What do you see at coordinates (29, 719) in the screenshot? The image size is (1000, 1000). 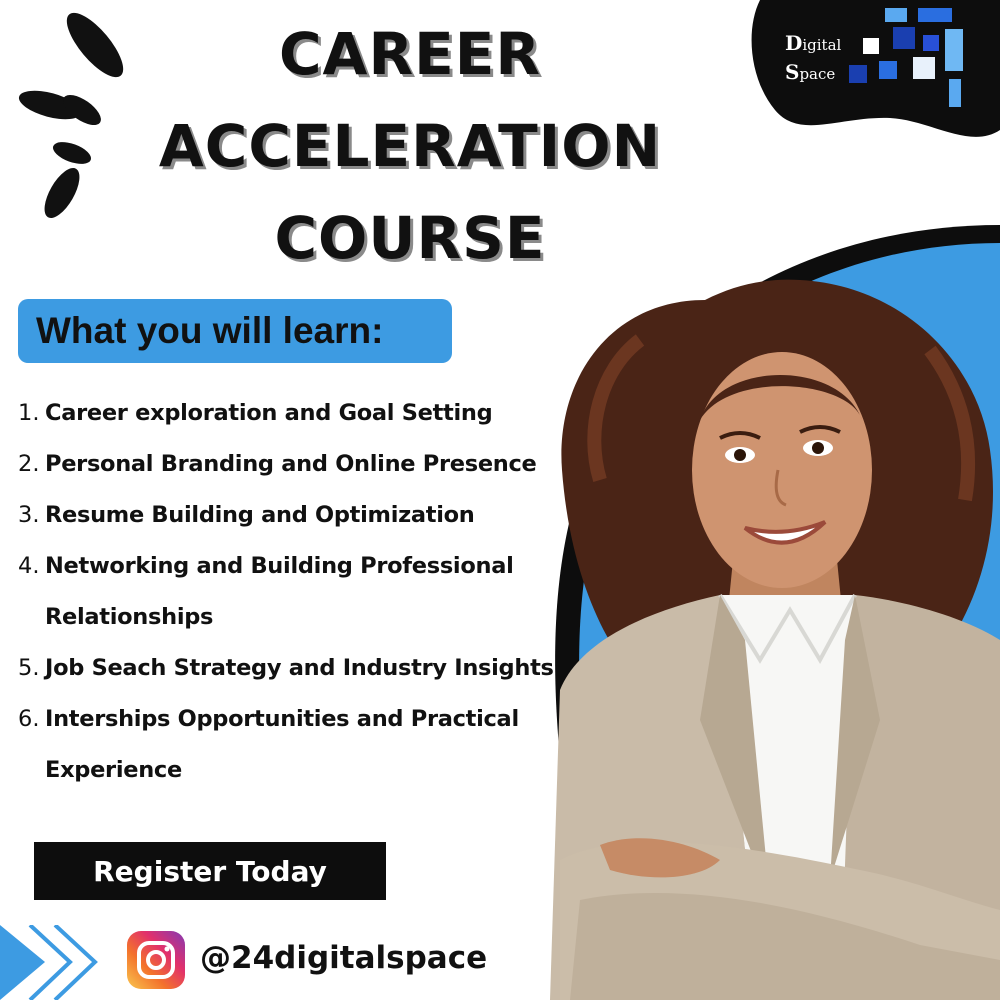 I see `list-item-number: 6.` at bounding box center [29, 719].